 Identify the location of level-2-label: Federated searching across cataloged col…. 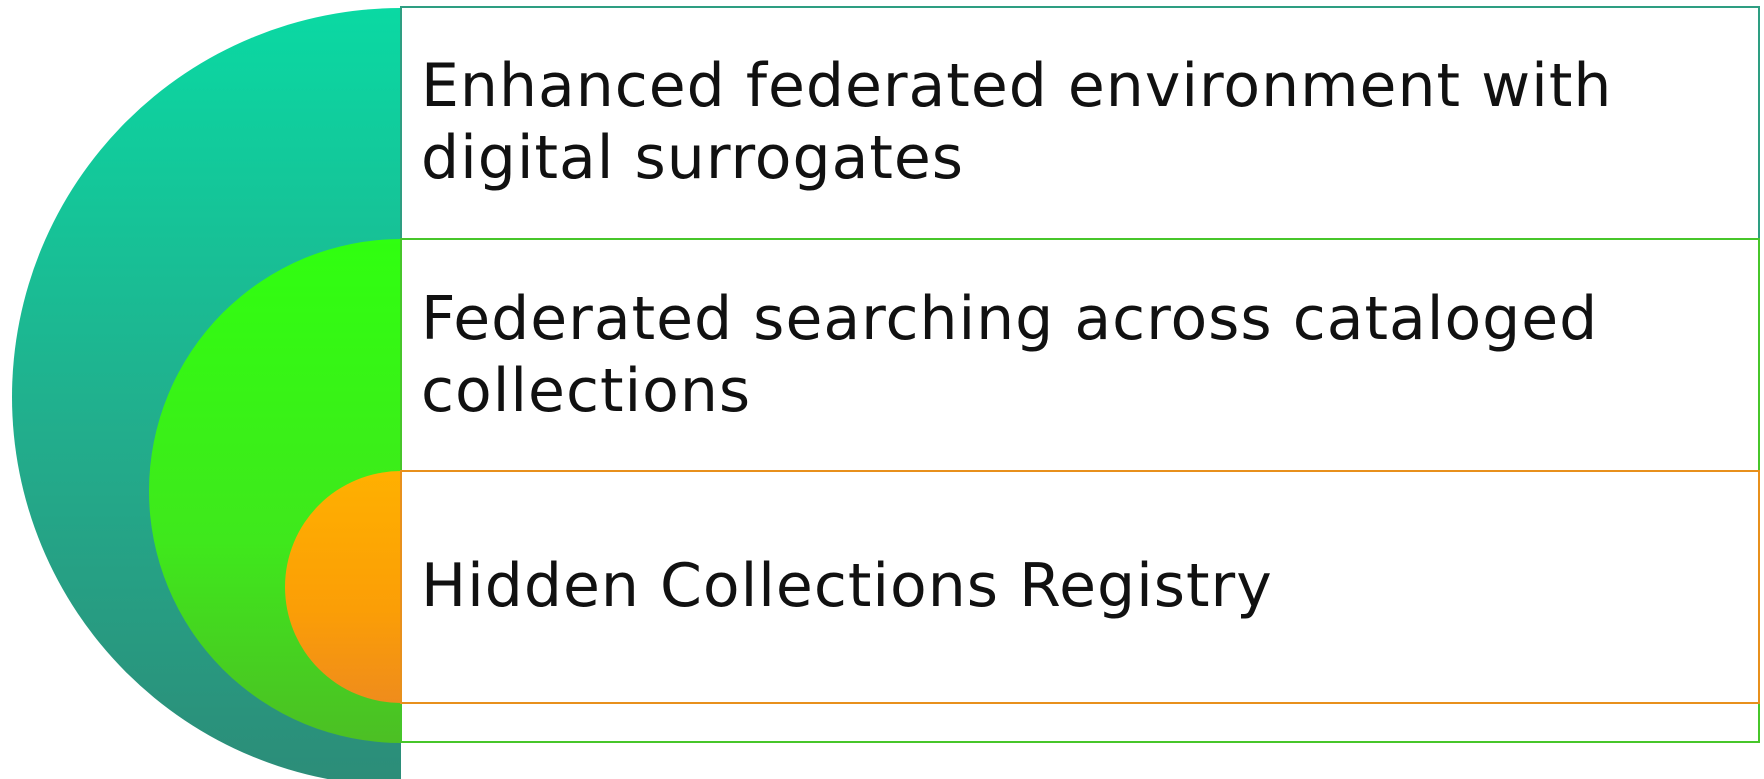
(1010, 355).